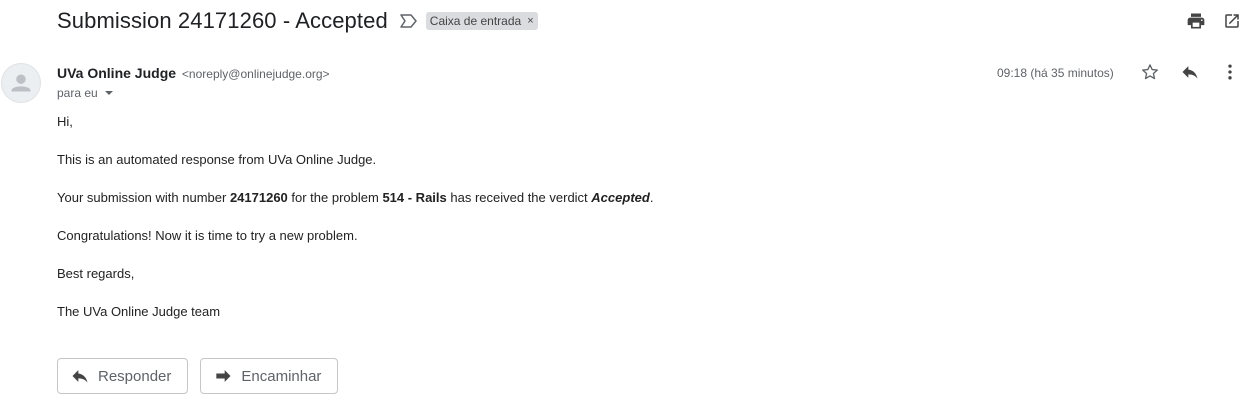  Describe the element at coordinates (108, 93) in the screenshot. I see `show-details-chevron-down-icon` at that location.